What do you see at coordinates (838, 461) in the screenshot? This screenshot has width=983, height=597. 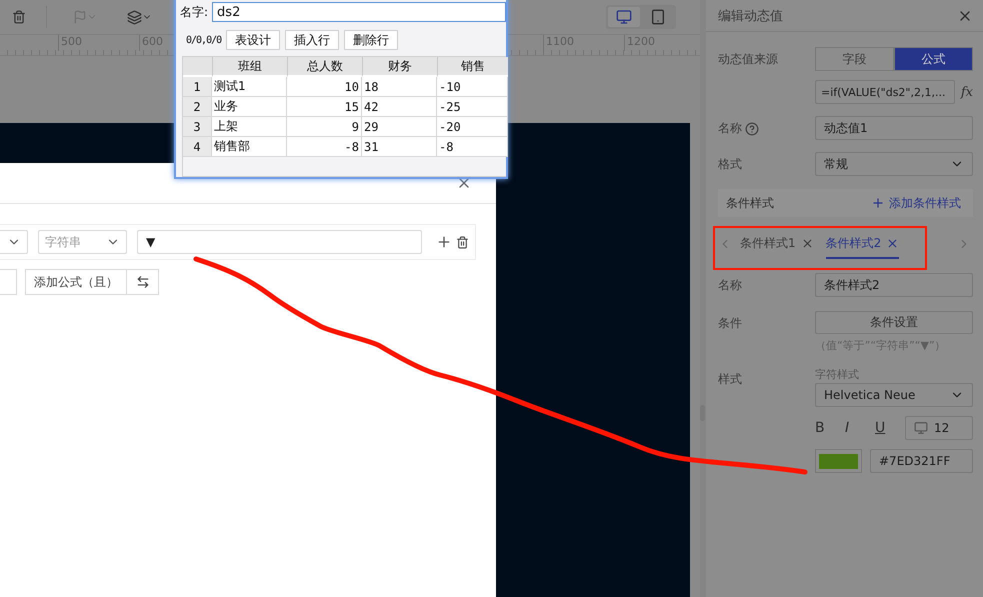 I see `color-swatch` at bounding box center [838, 461].